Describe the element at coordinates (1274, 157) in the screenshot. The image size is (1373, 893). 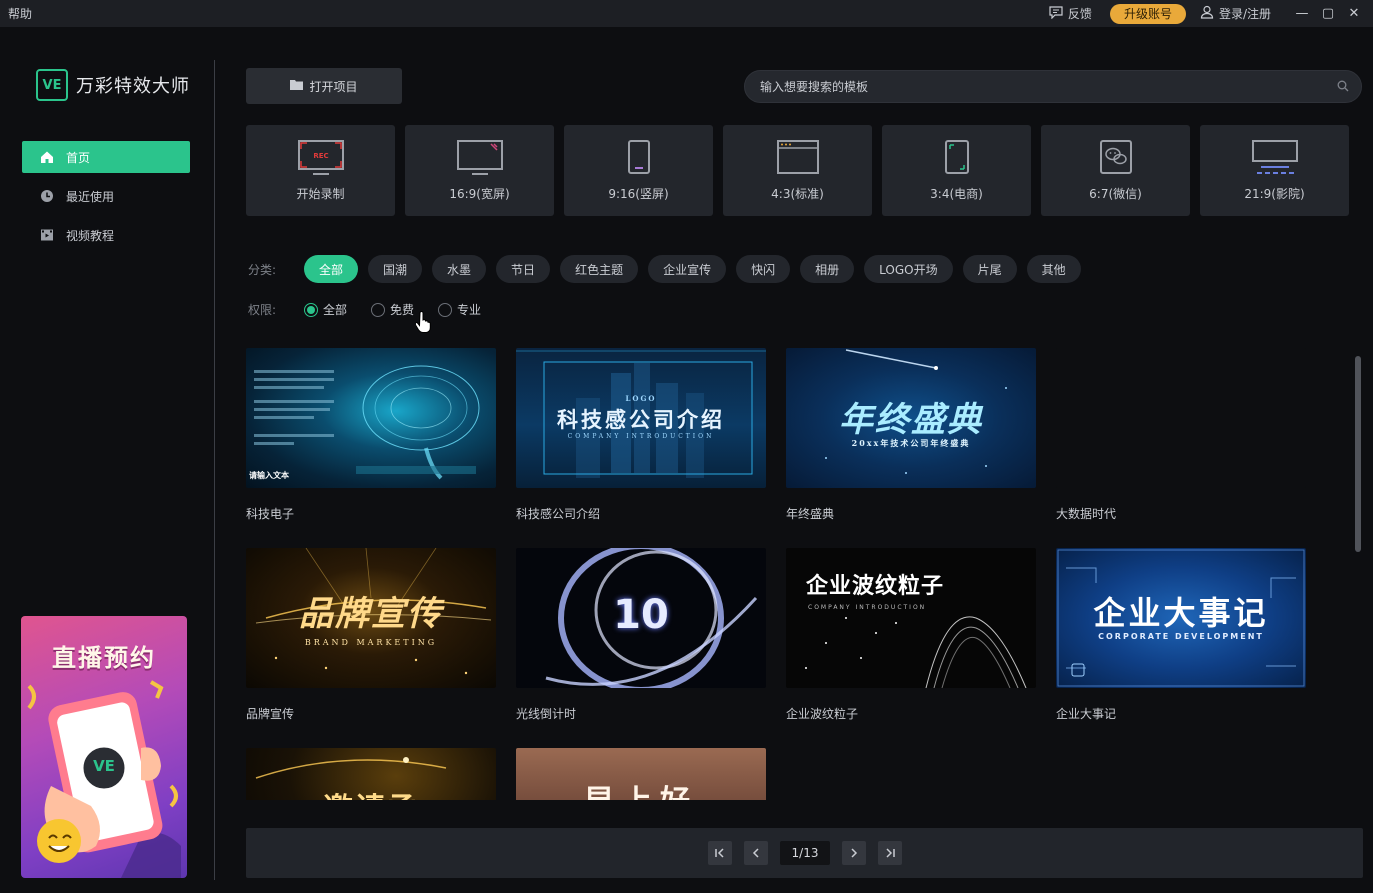
I see `cinema-icon` at that location.